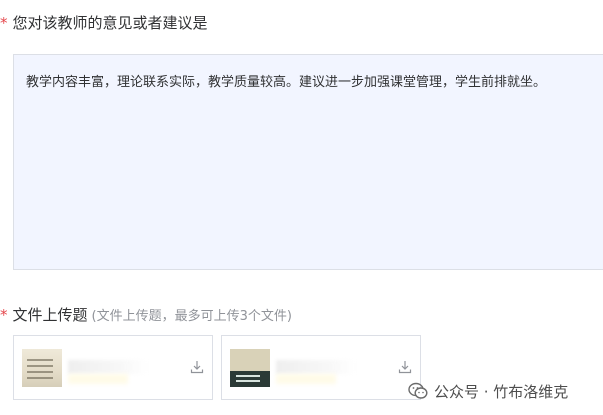  I want to click on watermark-text: 公众号 · 竹布洛维克, so click(501, 391).